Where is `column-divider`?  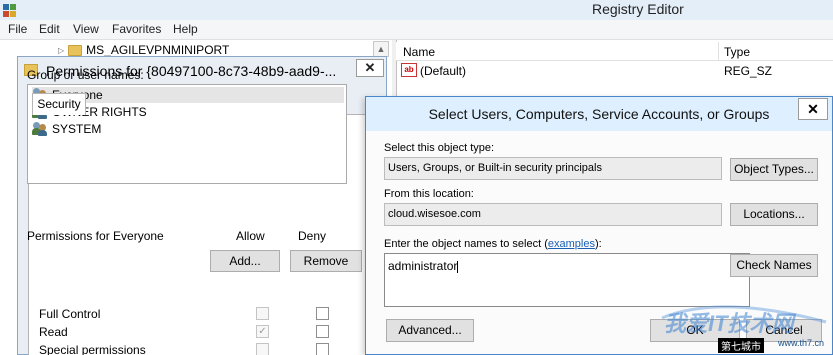 column-divider is located at coordinates (718, 51).